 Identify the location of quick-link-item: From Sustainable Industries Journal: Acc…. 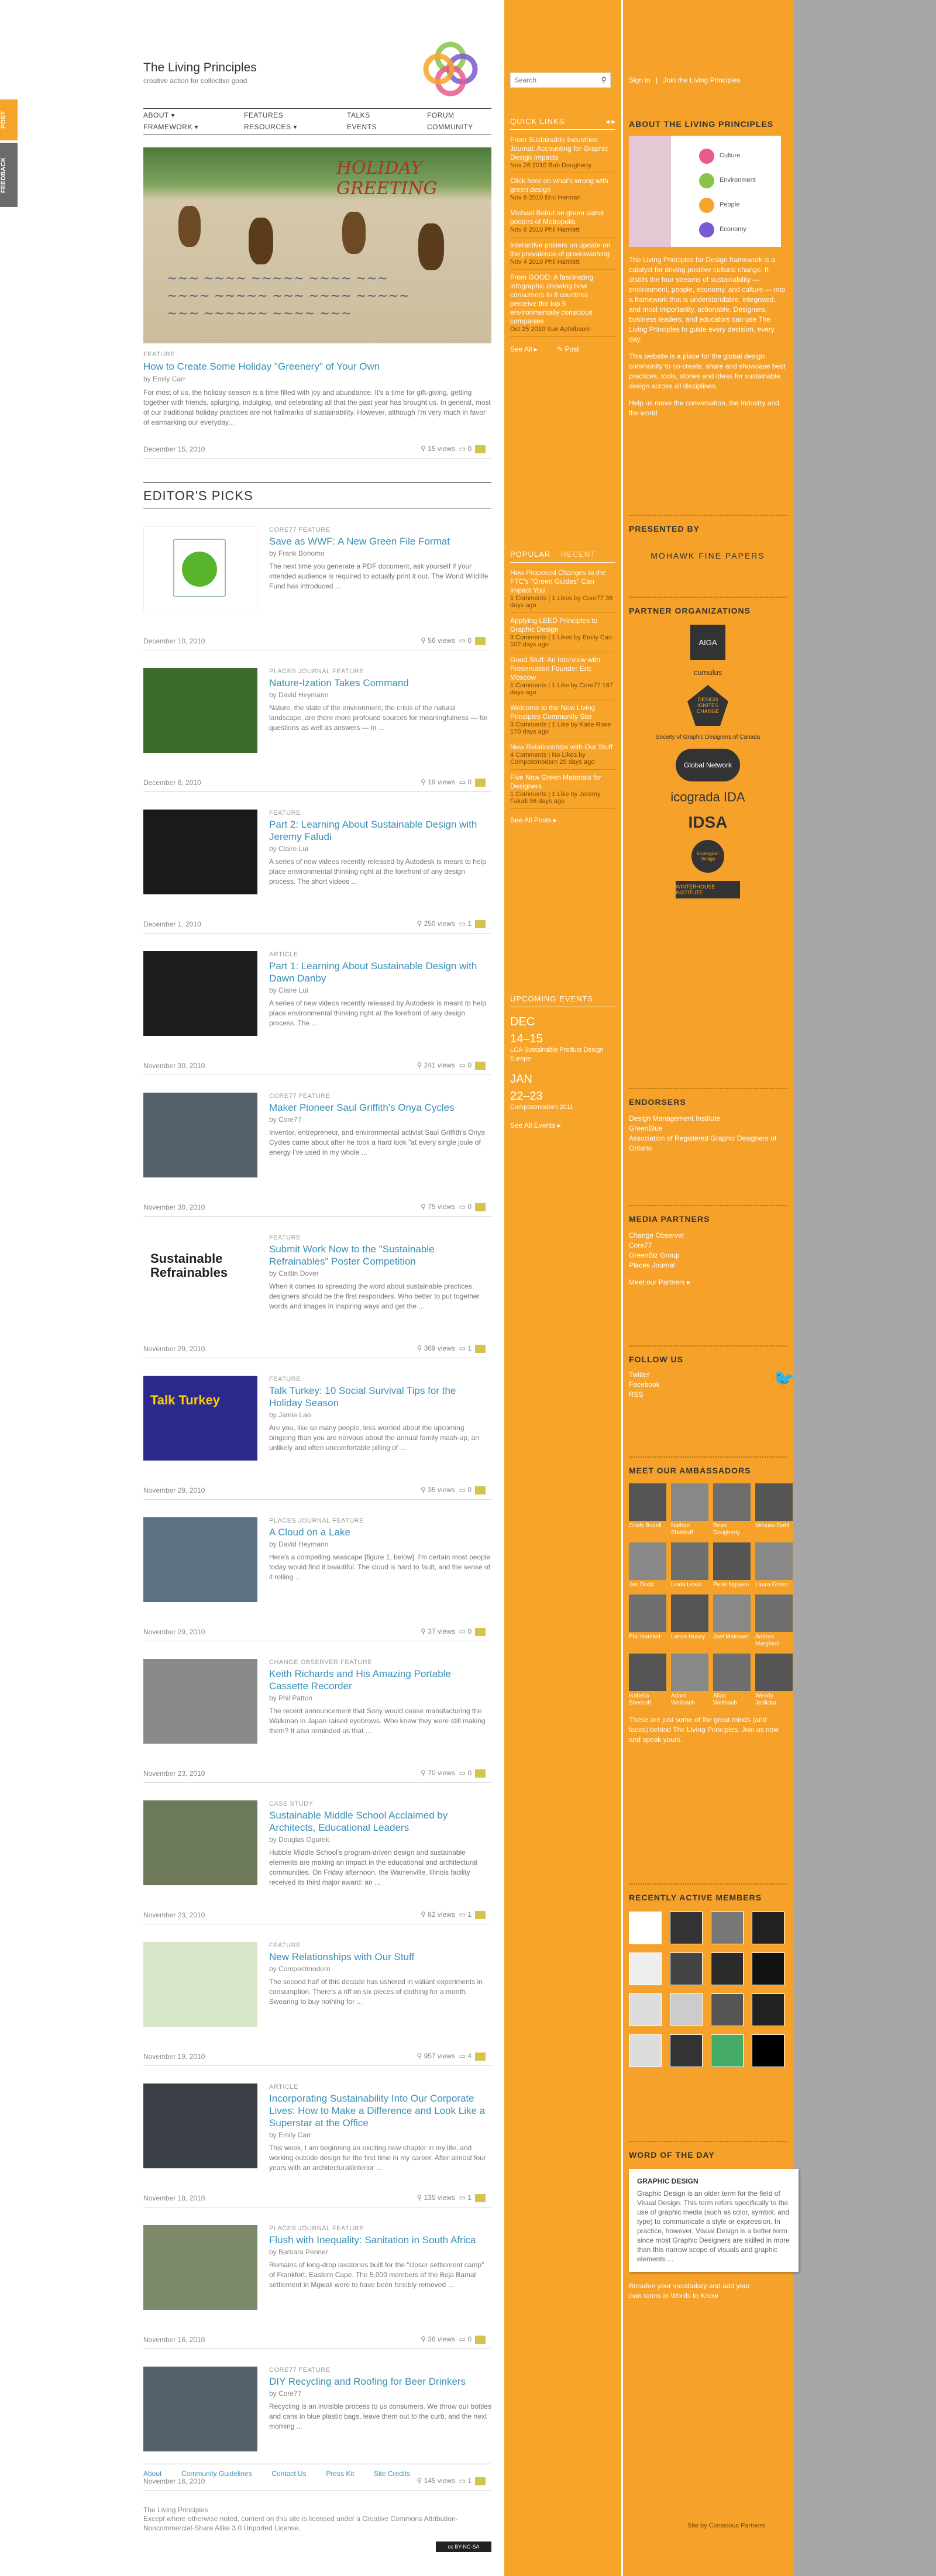
(562, 154).